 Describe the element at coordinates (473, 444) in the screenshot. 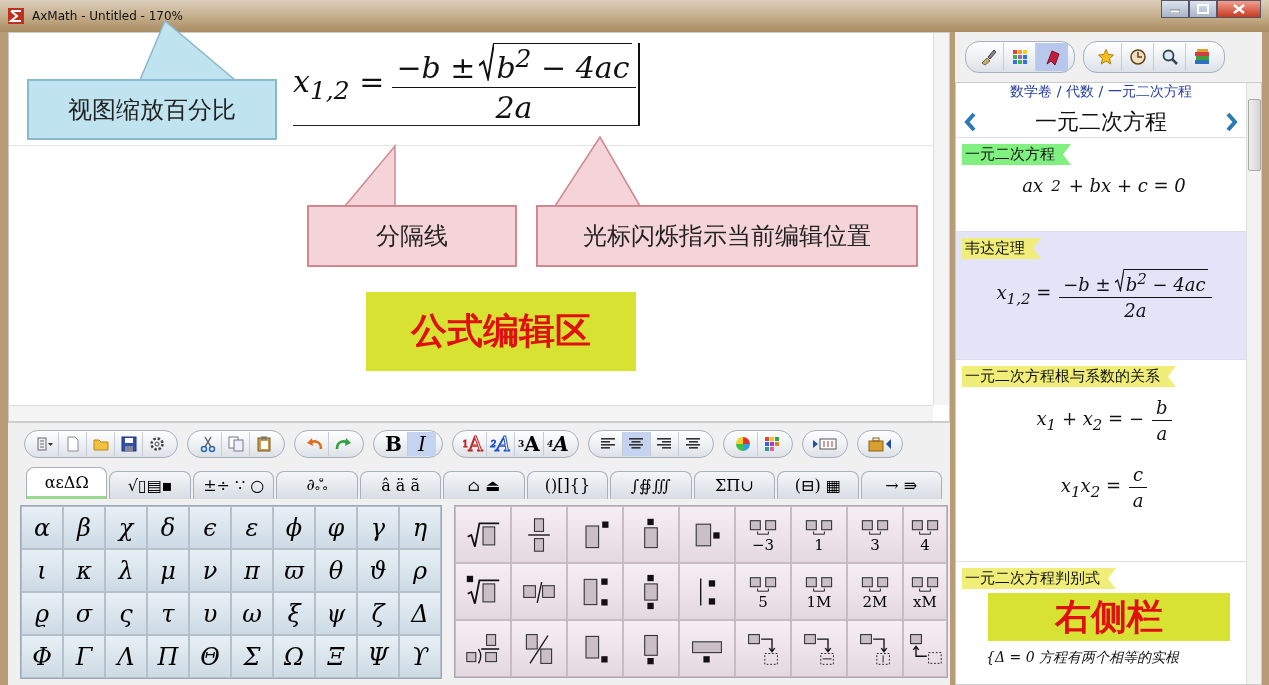

I see `toolbar-button: $^{1}$A` at that location.